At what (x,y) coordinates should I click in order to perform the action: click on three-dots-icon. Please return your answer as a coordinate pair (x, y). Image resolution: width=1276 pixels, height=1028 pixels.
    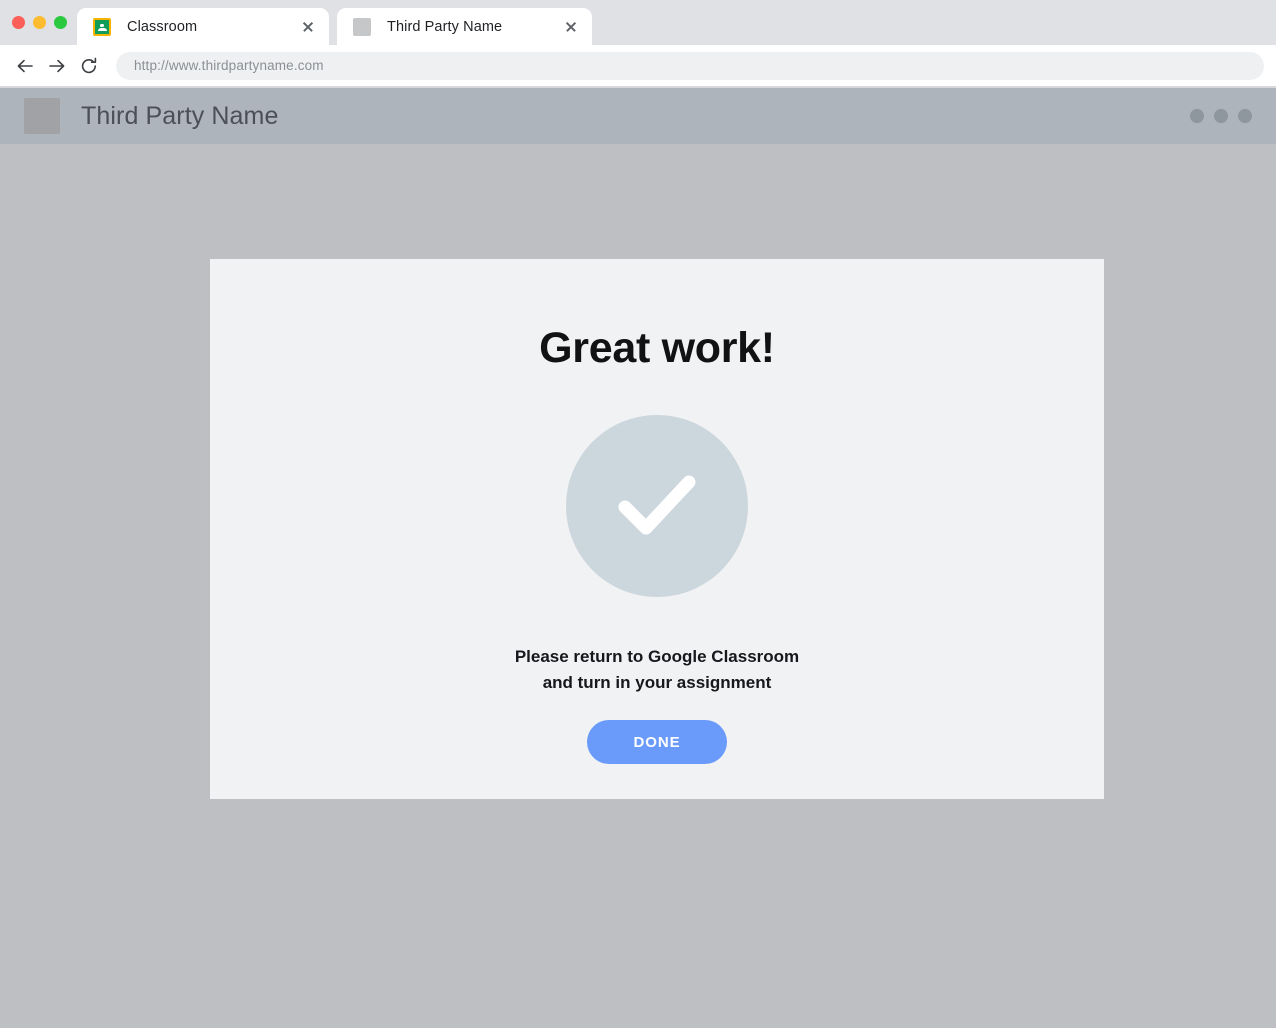
    Looking at the image, I should click on (1221, 116).